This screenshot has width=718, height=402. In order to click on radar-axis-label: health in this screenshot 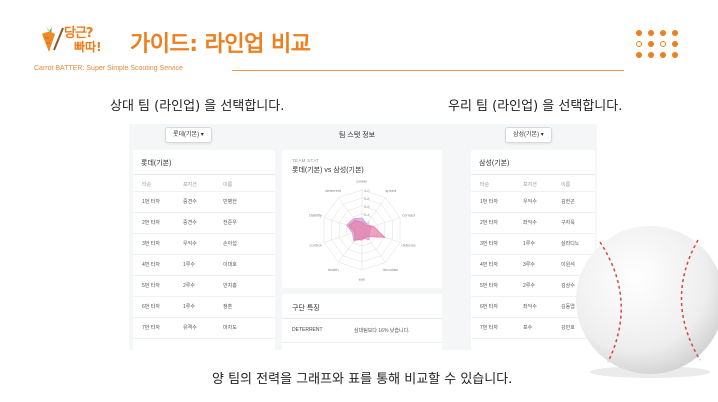, I will do `click(333, 269)`.